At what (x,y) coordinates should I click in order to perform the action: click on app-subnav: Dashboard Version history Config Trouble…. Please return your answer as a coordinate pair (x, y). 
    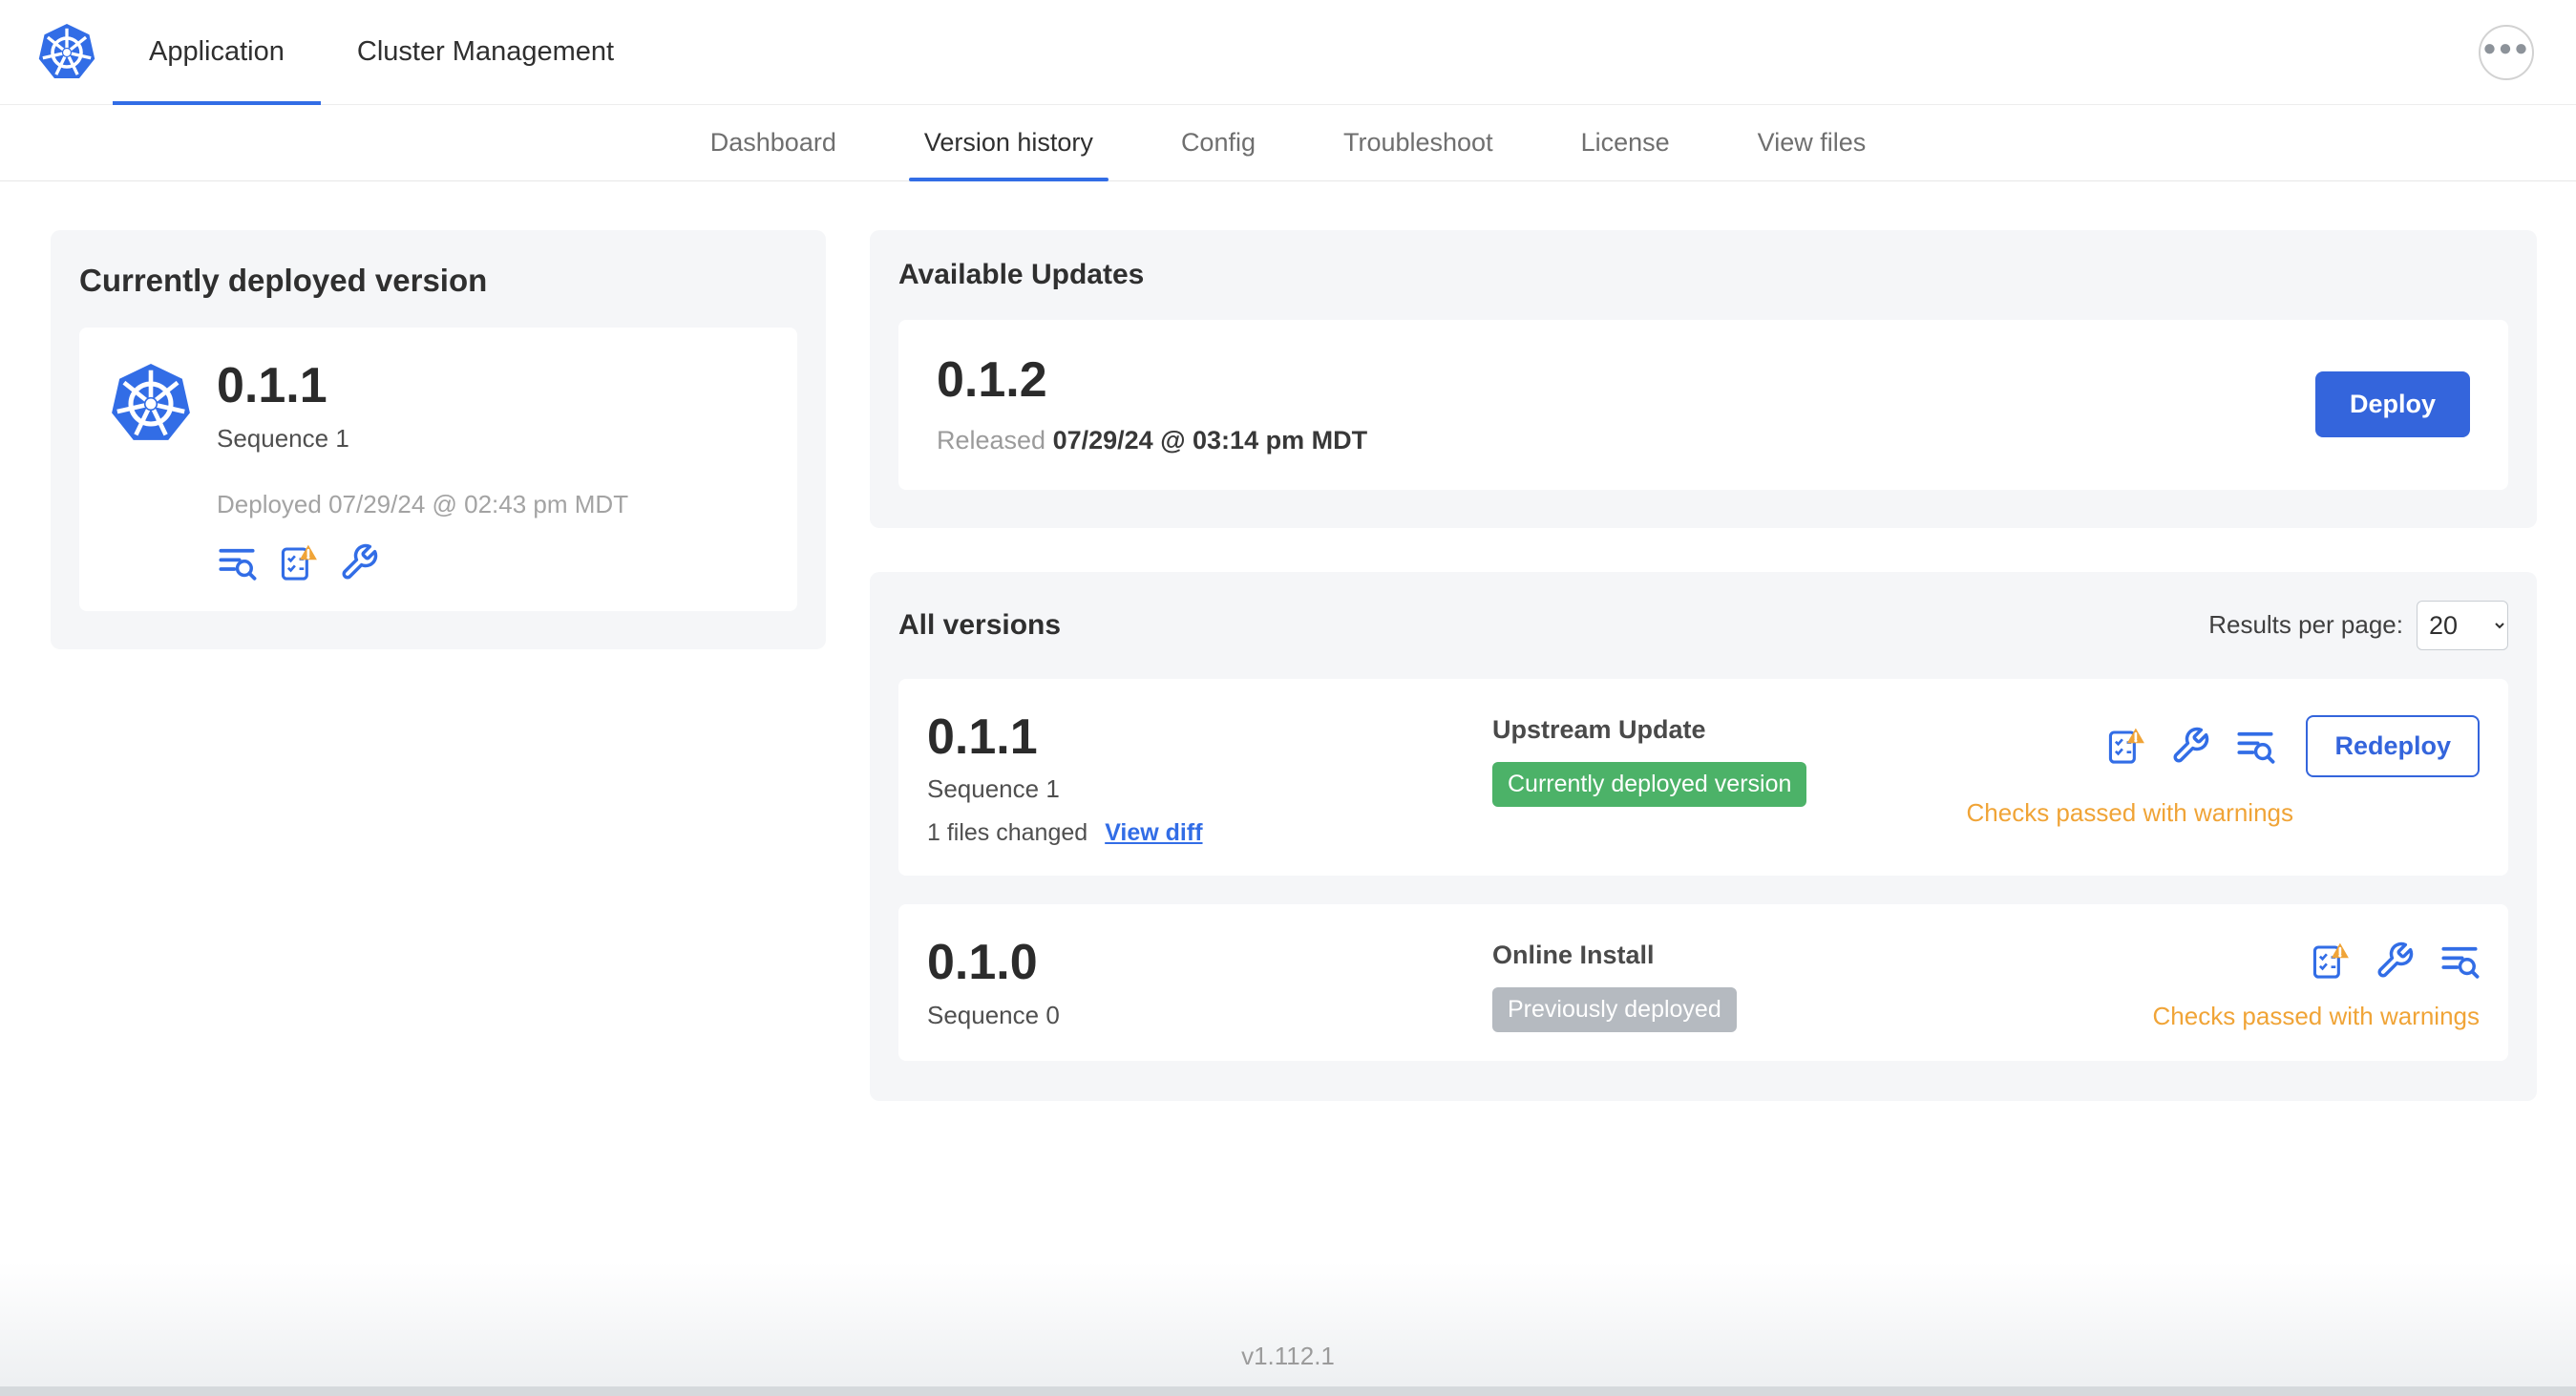
    Looking at the image, I should click on (1288, 143).